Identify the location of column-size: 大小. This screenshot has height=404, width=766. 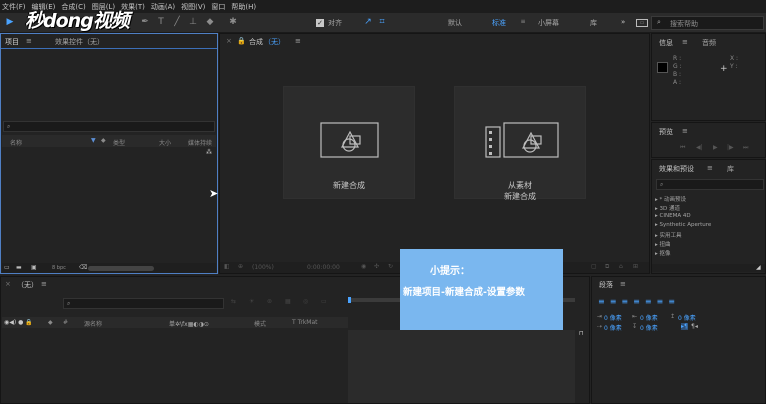
(165, 142).